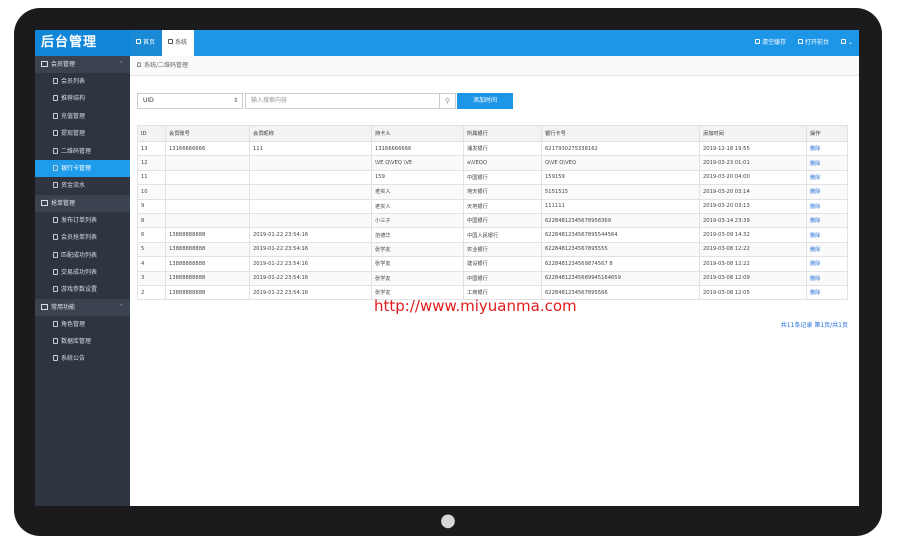 Image resolution: width=897 pixels, height=545 pixels. I want to click on tab-system: 系统, so click(178, 43).